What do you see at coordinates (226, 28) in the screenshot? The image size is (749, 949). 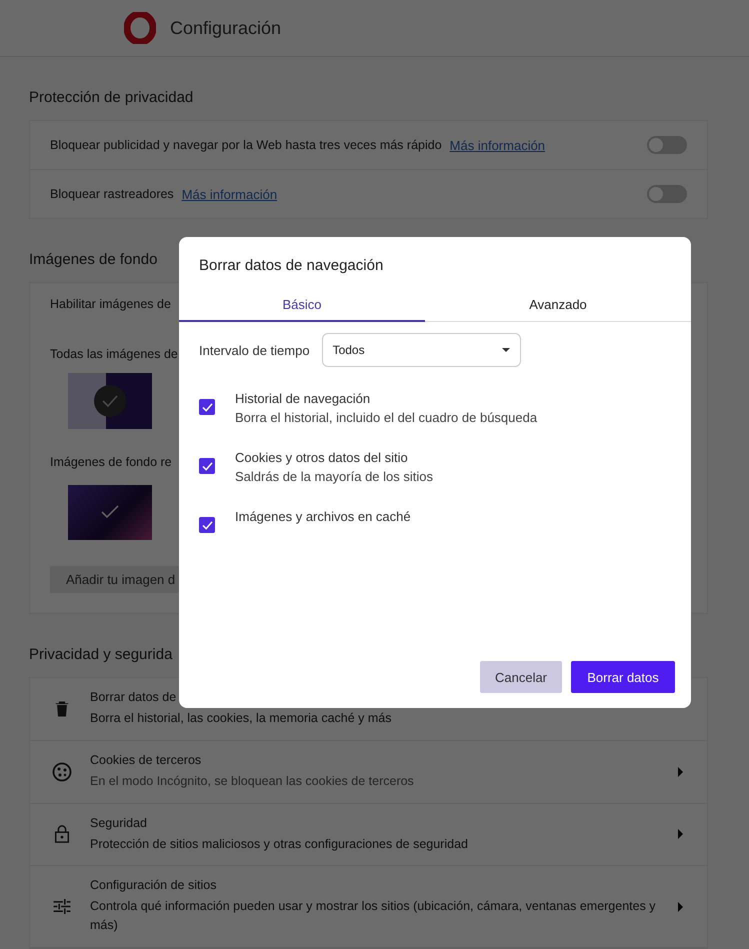 I see `page-title: Configuración` at bounding box center [226, 28].